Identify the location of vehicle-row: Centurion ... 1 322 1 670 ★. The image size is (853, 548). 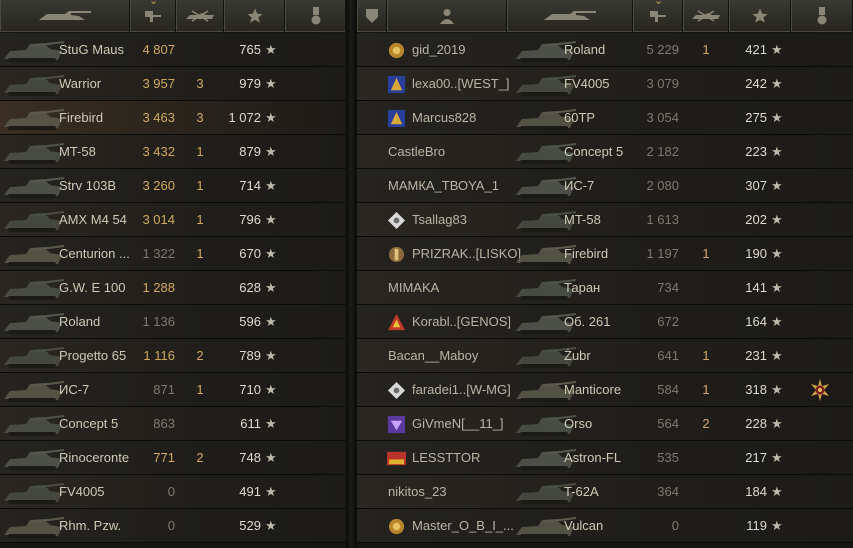
(173, 254).